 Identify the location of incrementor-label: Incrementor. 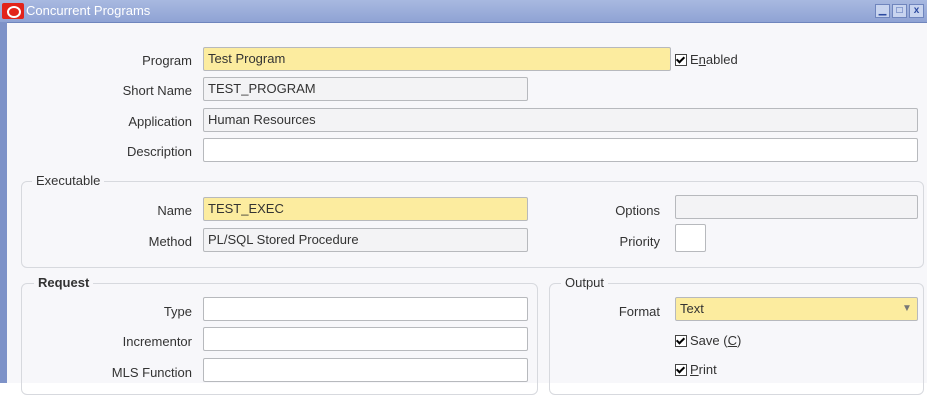
(157, 341).